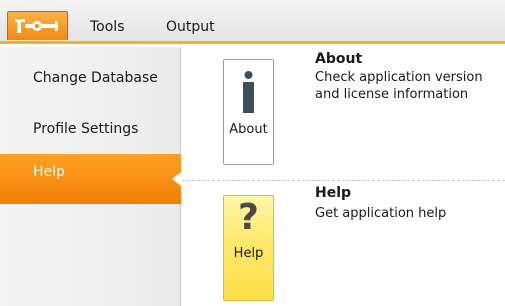 This screenshot has width=505, height=306. I want to click on section-divider, so click(343, 180).